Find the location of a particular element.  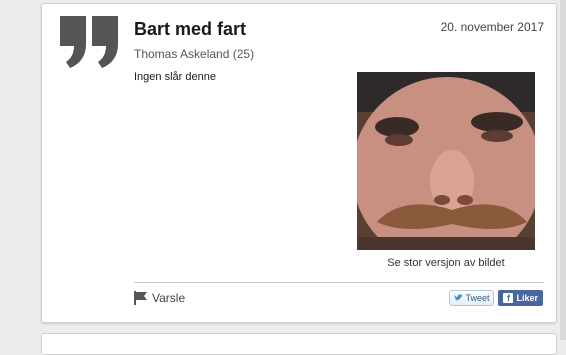

page-edge is located at coordinates (563, 170).